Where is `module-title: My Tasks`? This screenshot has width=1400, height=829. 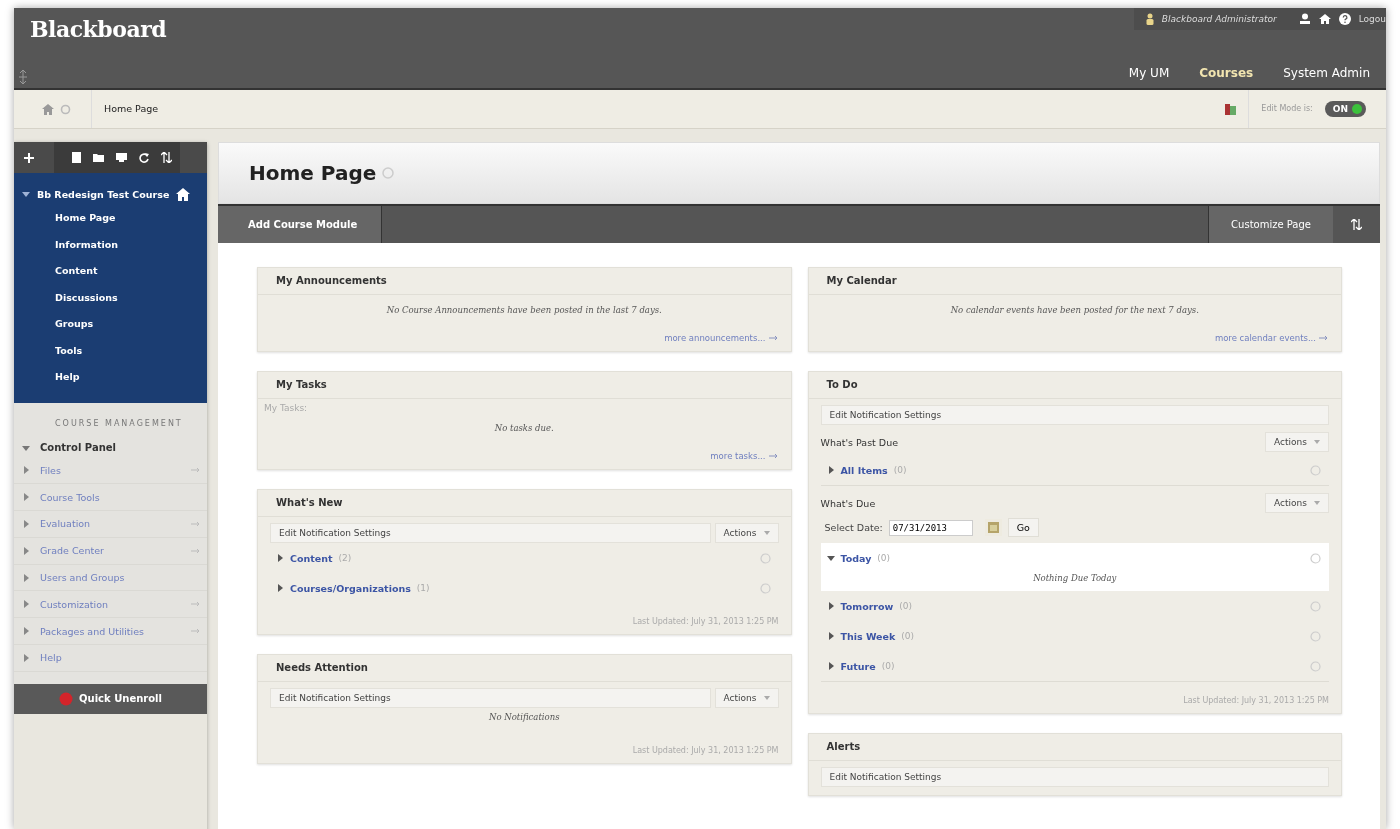 module-title: My Tasks is located at coordinates (524, 385).